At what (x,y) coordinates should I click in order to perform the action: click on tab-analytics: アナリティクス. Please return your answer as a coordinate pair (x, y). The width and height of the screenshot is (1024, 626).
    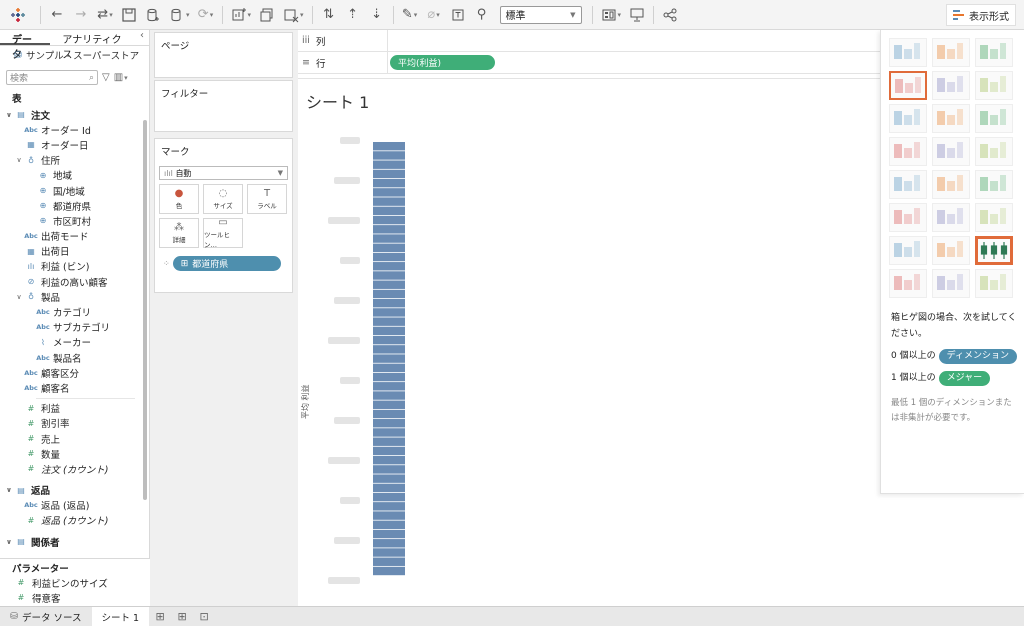
    Looking at the image, I should click on (92, 45).